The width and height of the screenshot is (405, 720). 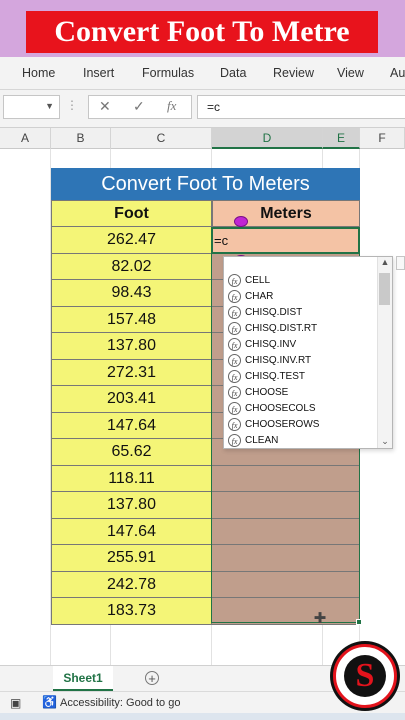 I want to click on foot-cell: 203.41, so click(x=131, y=399).